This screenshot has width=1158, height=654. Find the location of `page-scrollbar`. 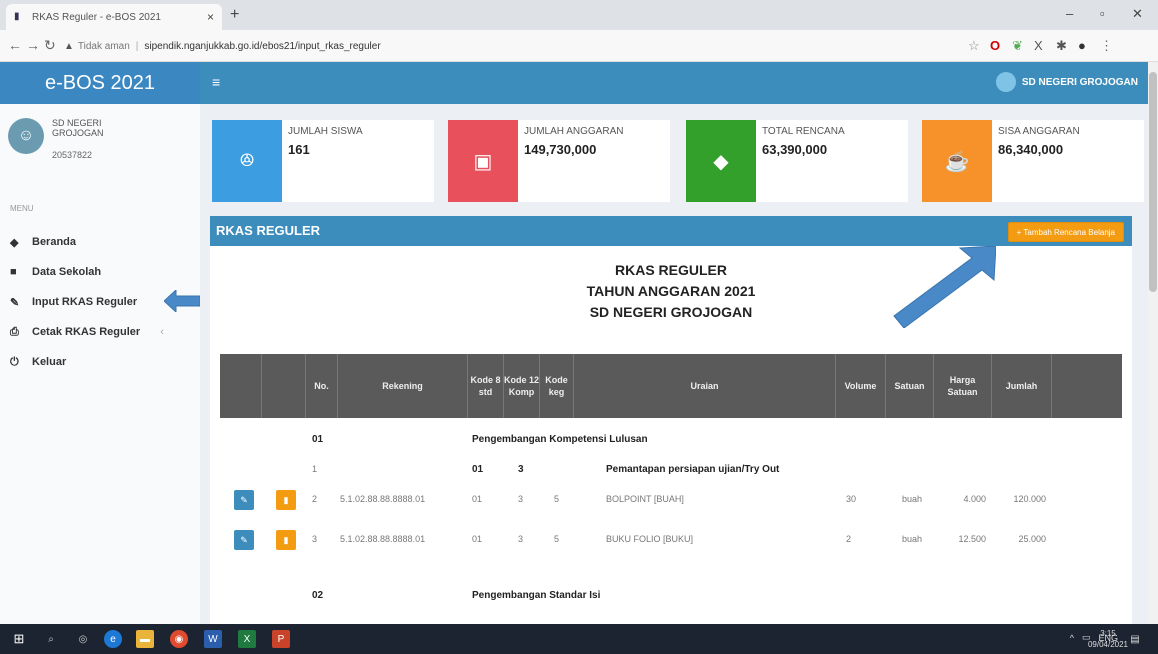

page-scrollbar is located at coordinates (1153, 343).